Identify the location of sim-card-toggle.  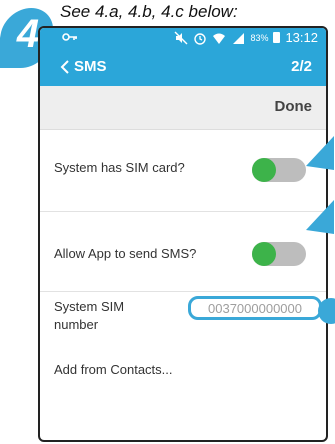
(279, 170).